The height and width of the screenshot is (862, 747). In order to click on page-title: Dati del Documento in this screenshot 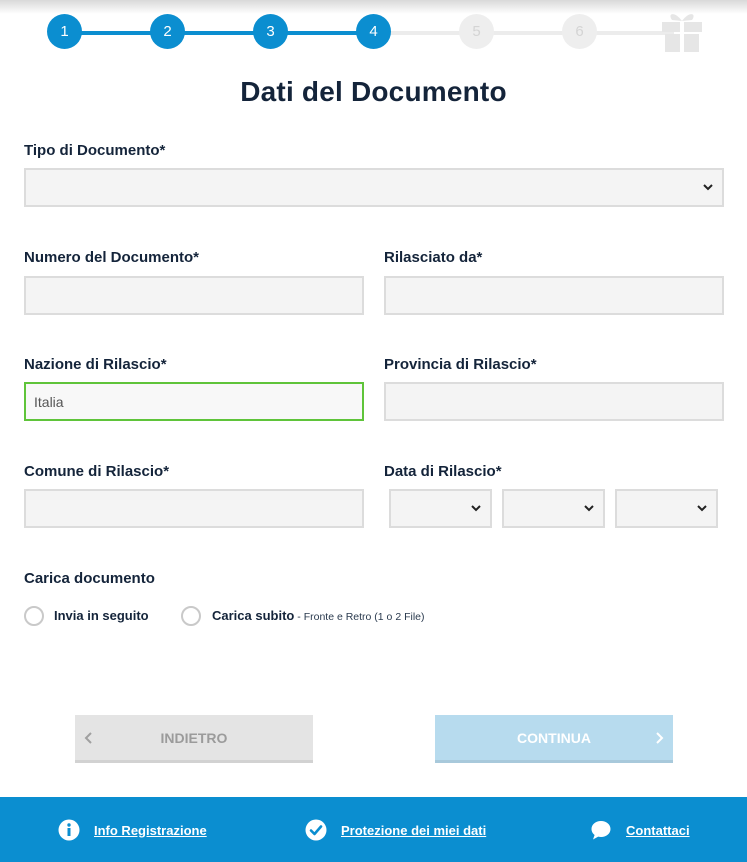, I will do `click(373, 91)`.